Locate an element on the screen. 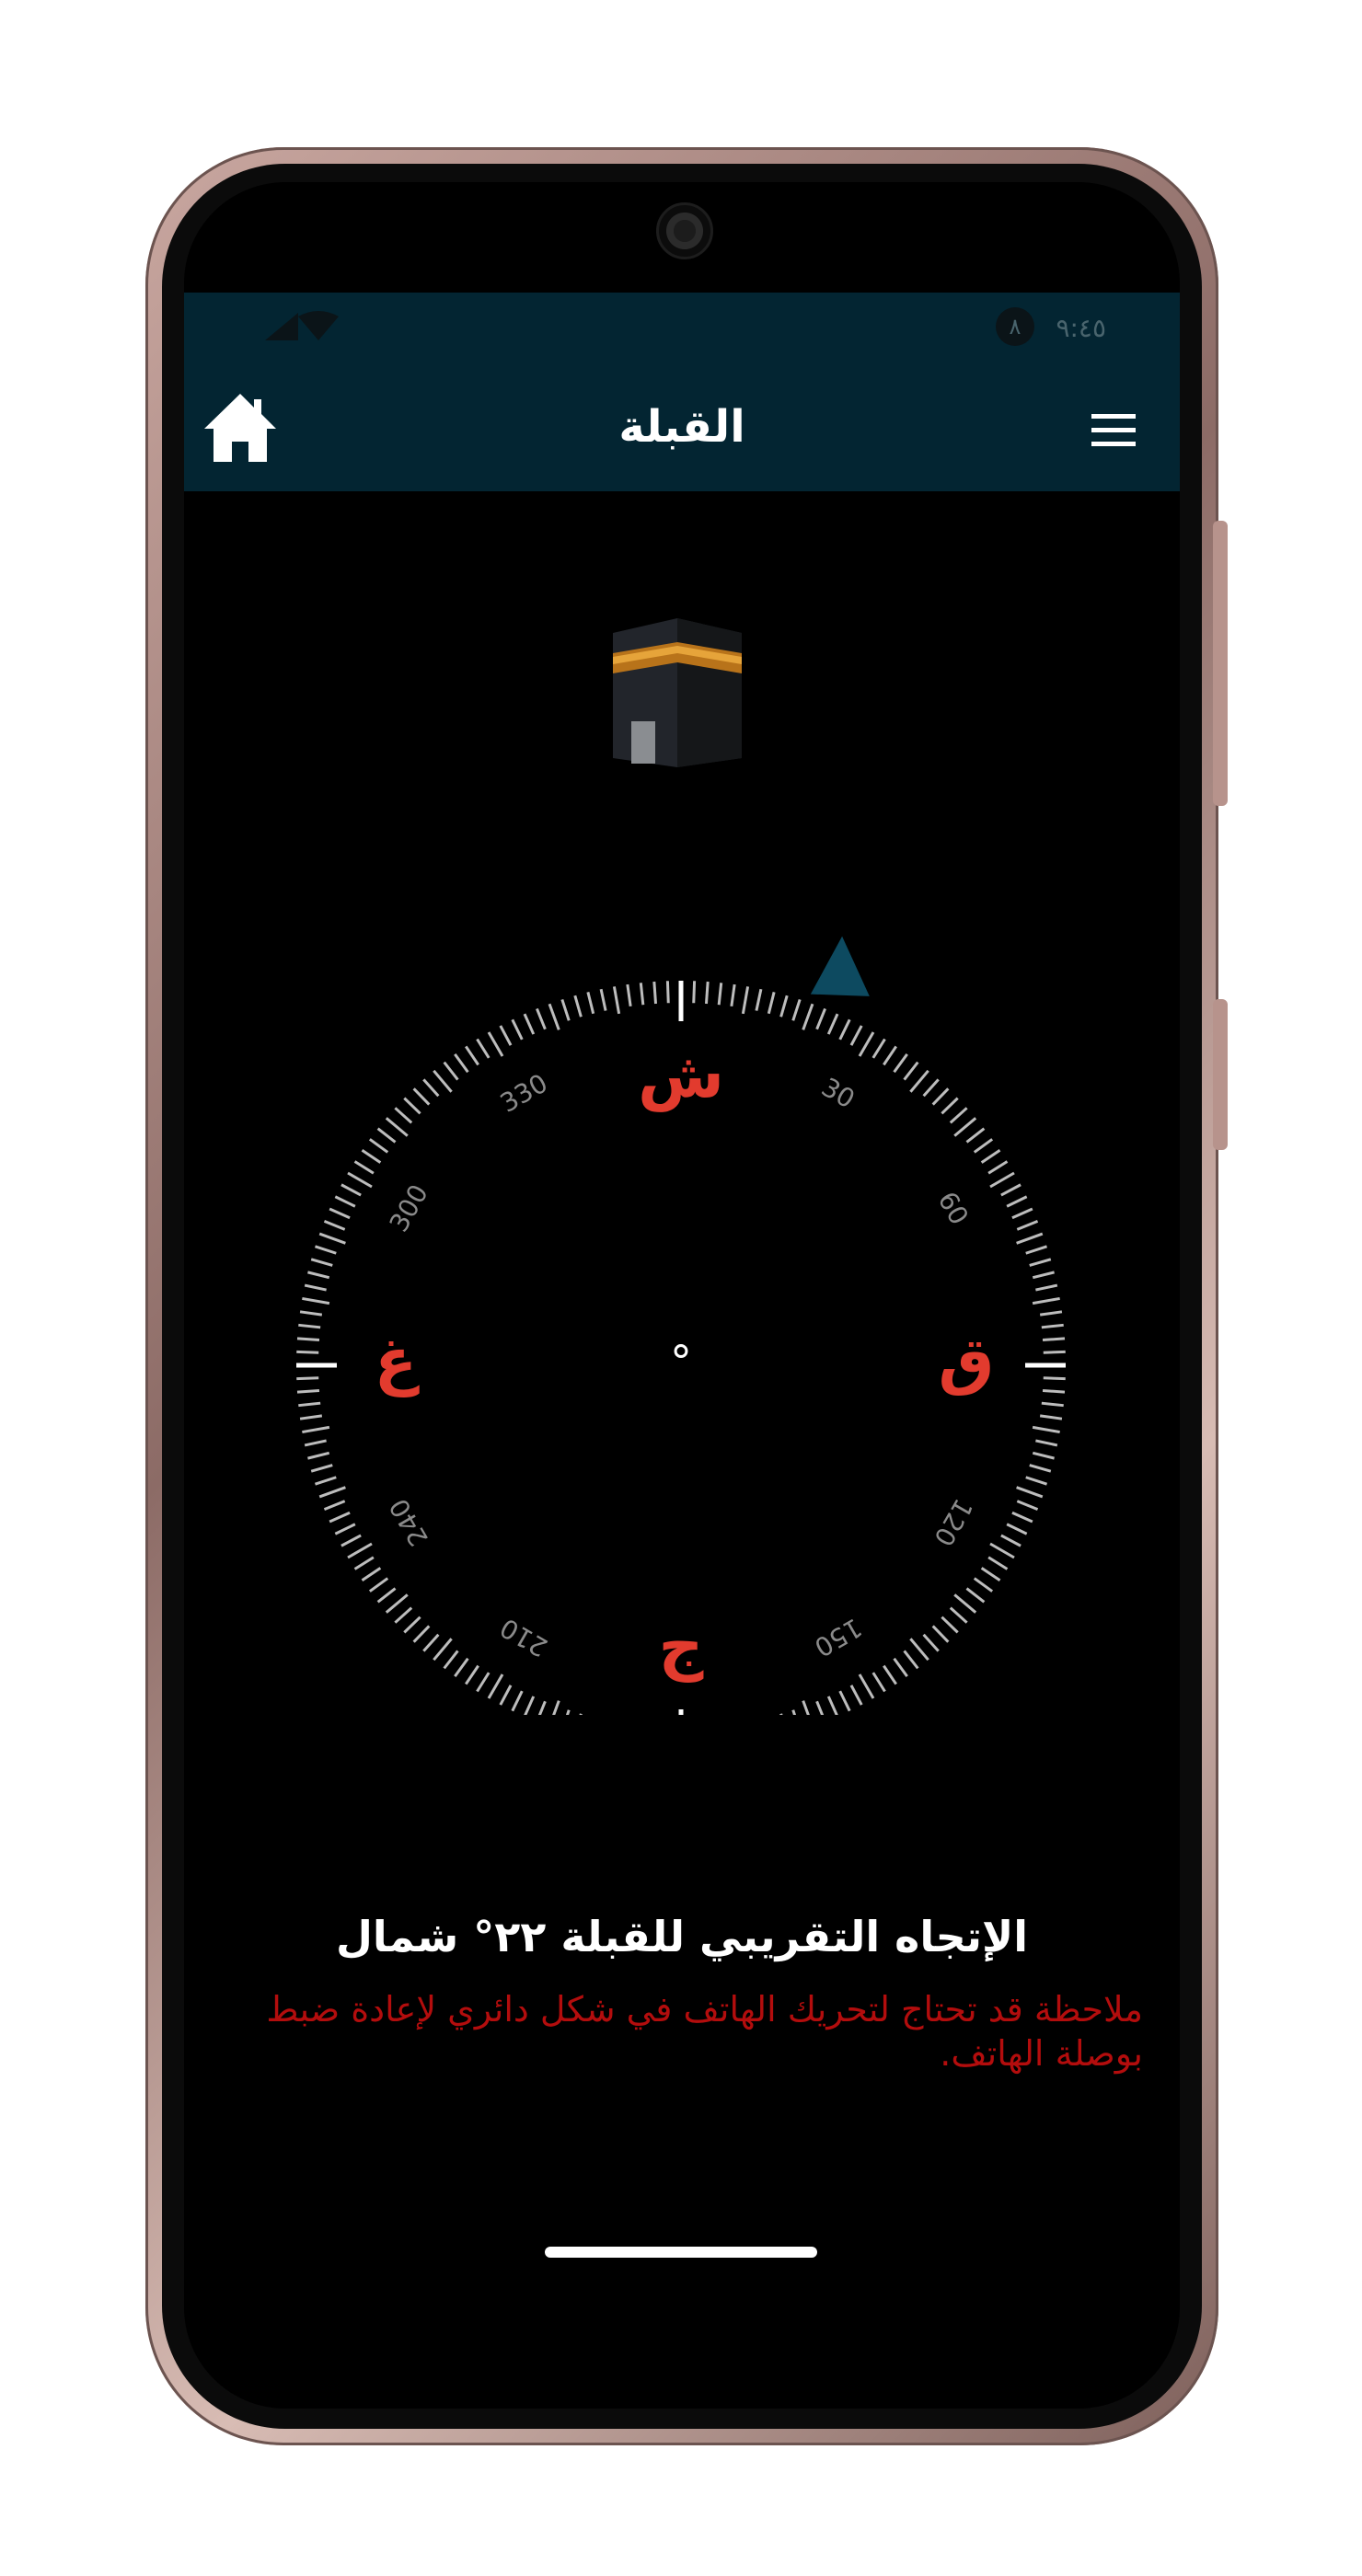 This screenshot has height=2576, width=1362. home-indicator is located at coordinates (681, 2252).